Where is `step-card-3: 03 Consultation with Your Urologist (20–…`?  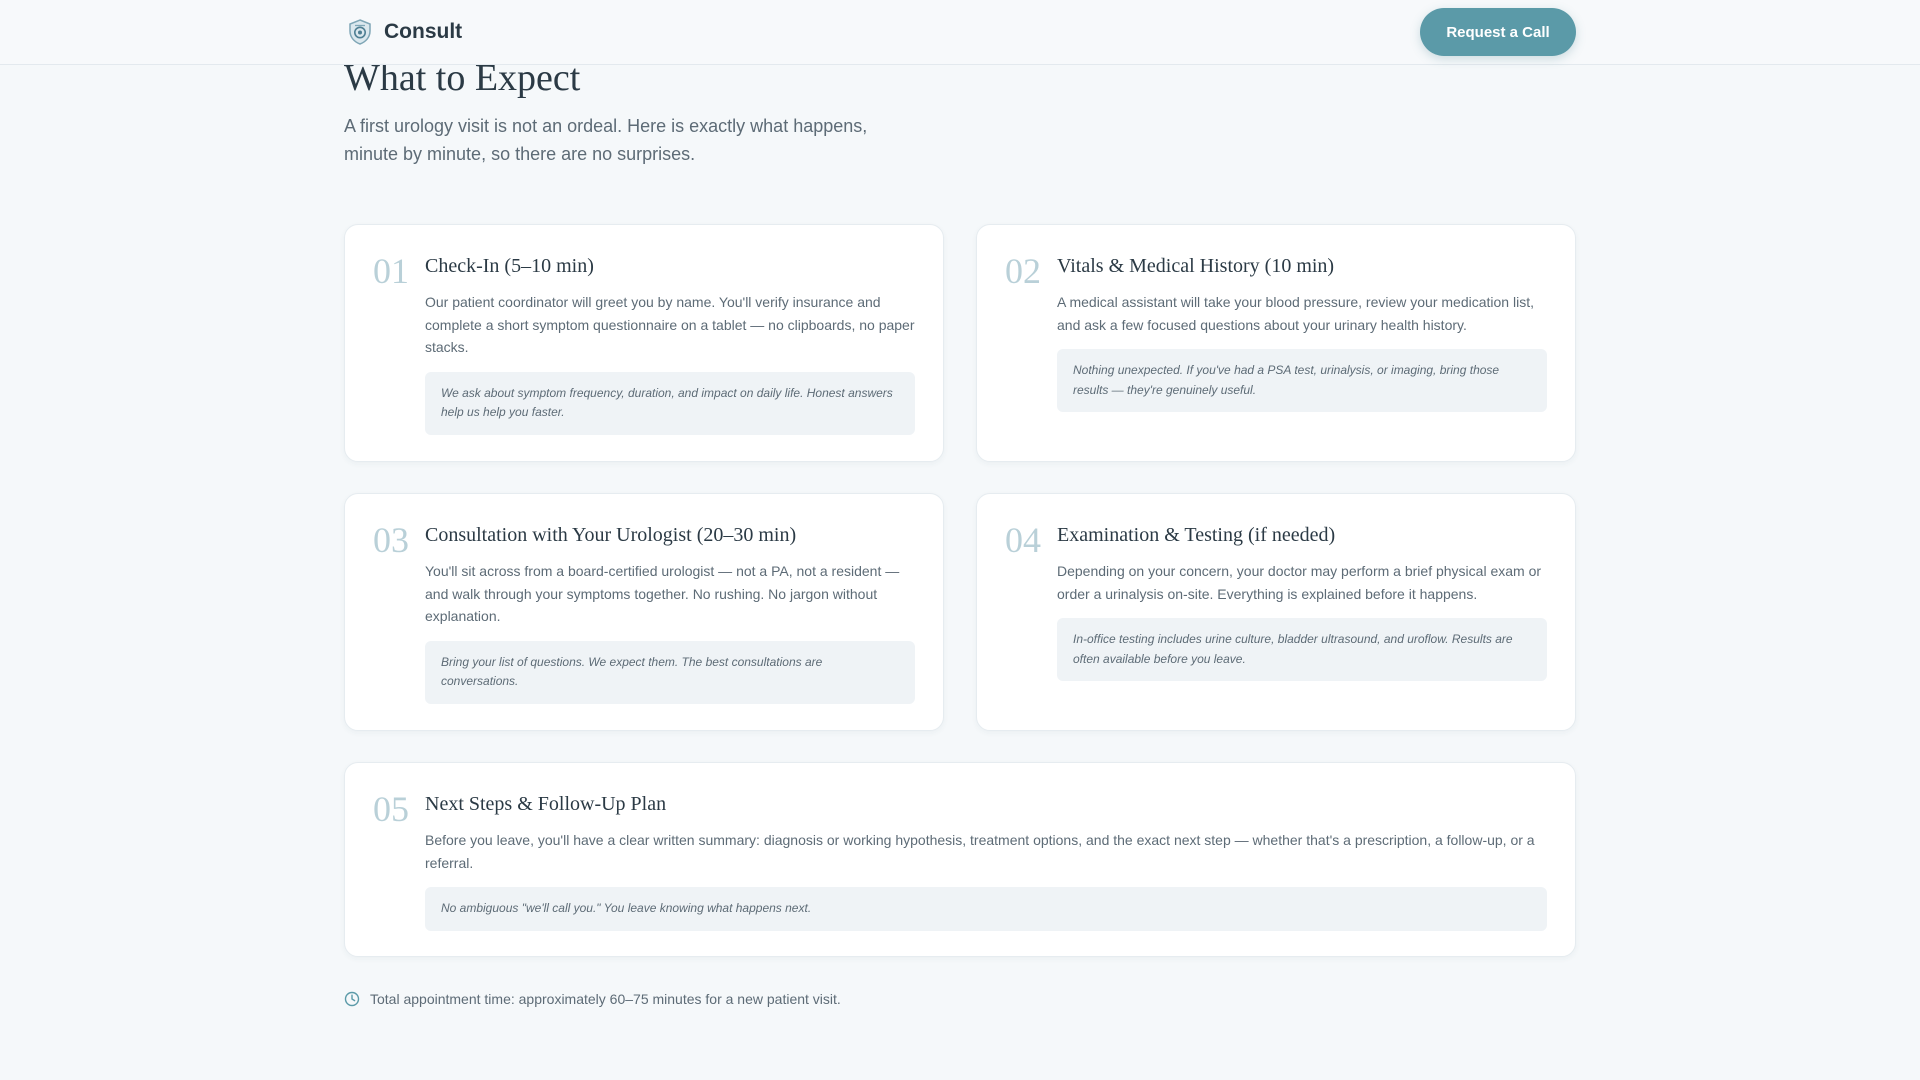
step-card-3: 03 Consultation with Your Urologist (20–… is located at coordinates (644, 612).